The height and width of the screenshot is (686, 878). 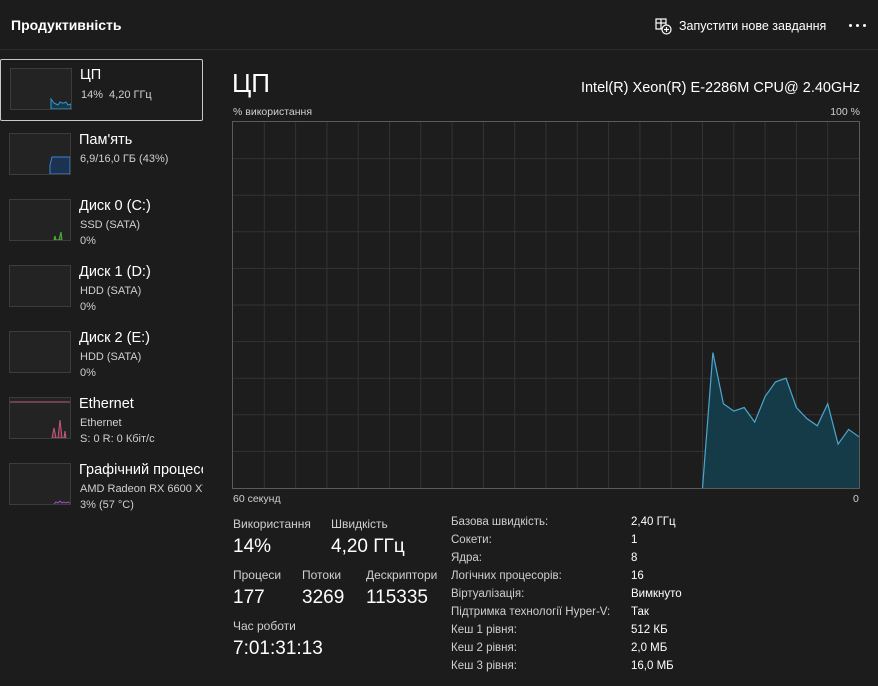 What do you see at coordinates (40, 286) in the screenshot?
I see `disk-1-thumbnail` at bounding box center [40, 286].